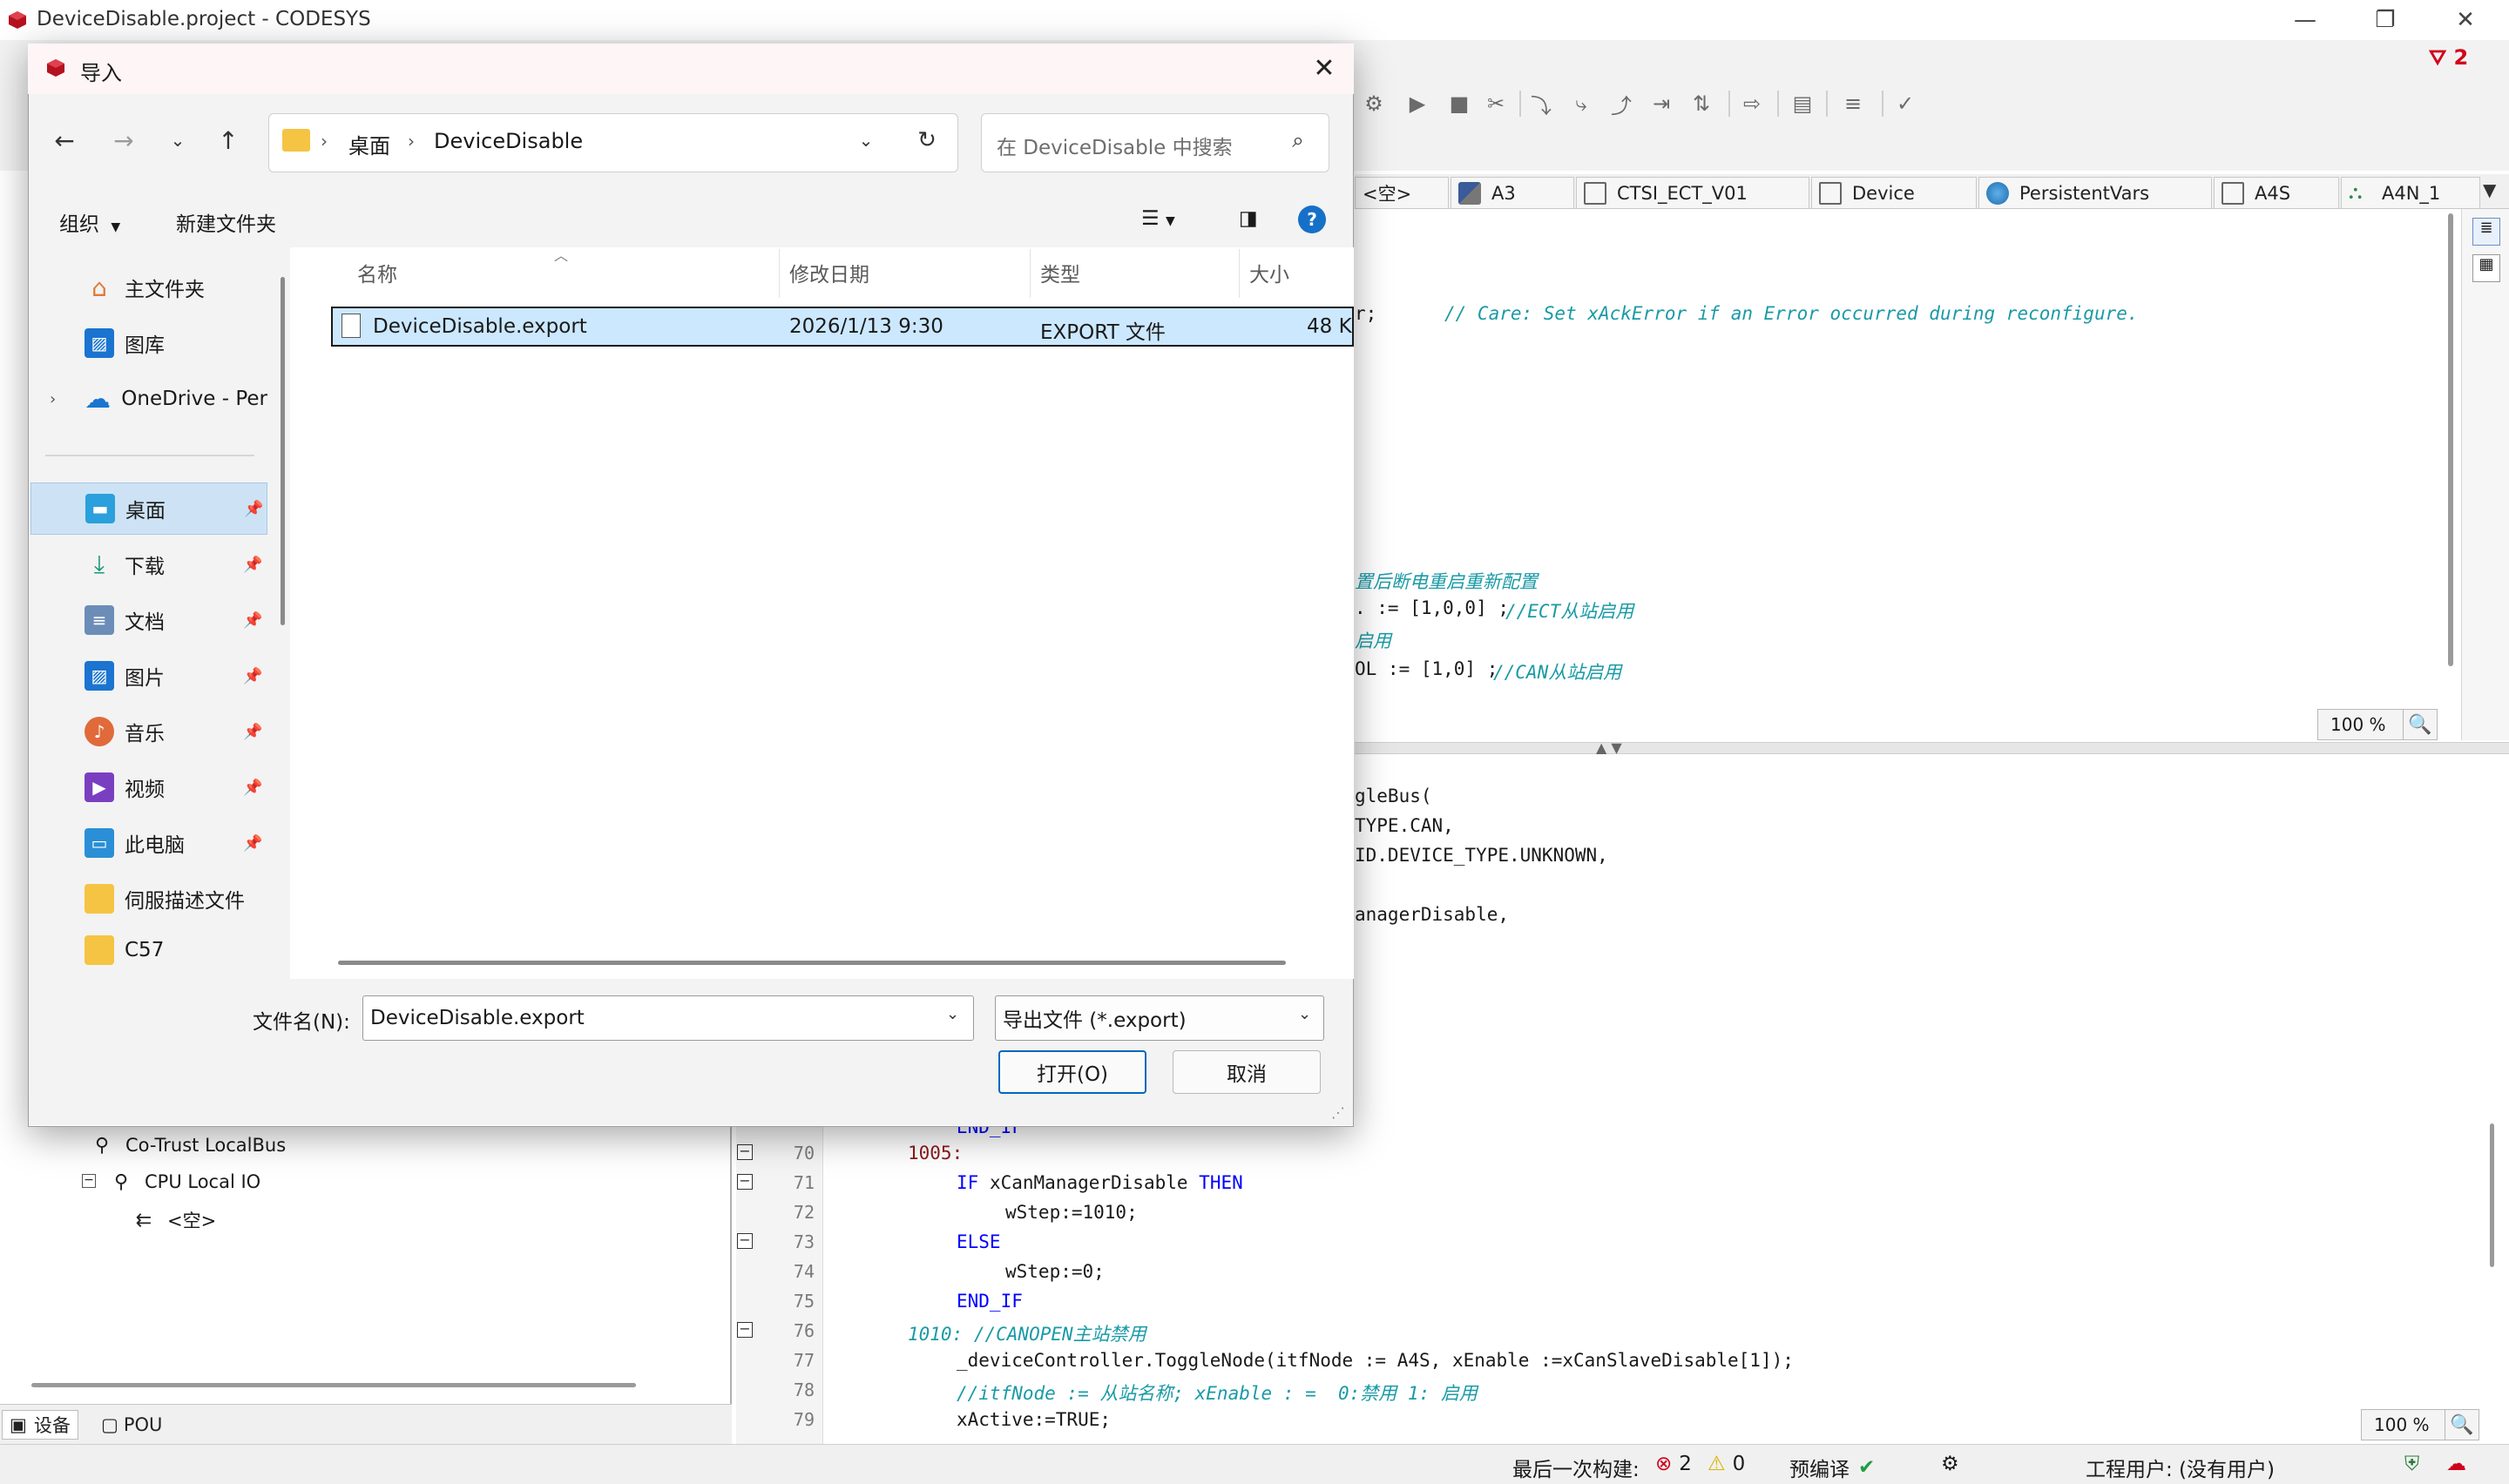 This screenshot has width=2509, height=1484. What do you see at coordinates (2486, 268) in the screenshot?
I see `table-view-icon: ▦` at bounding box center [2486, 268].